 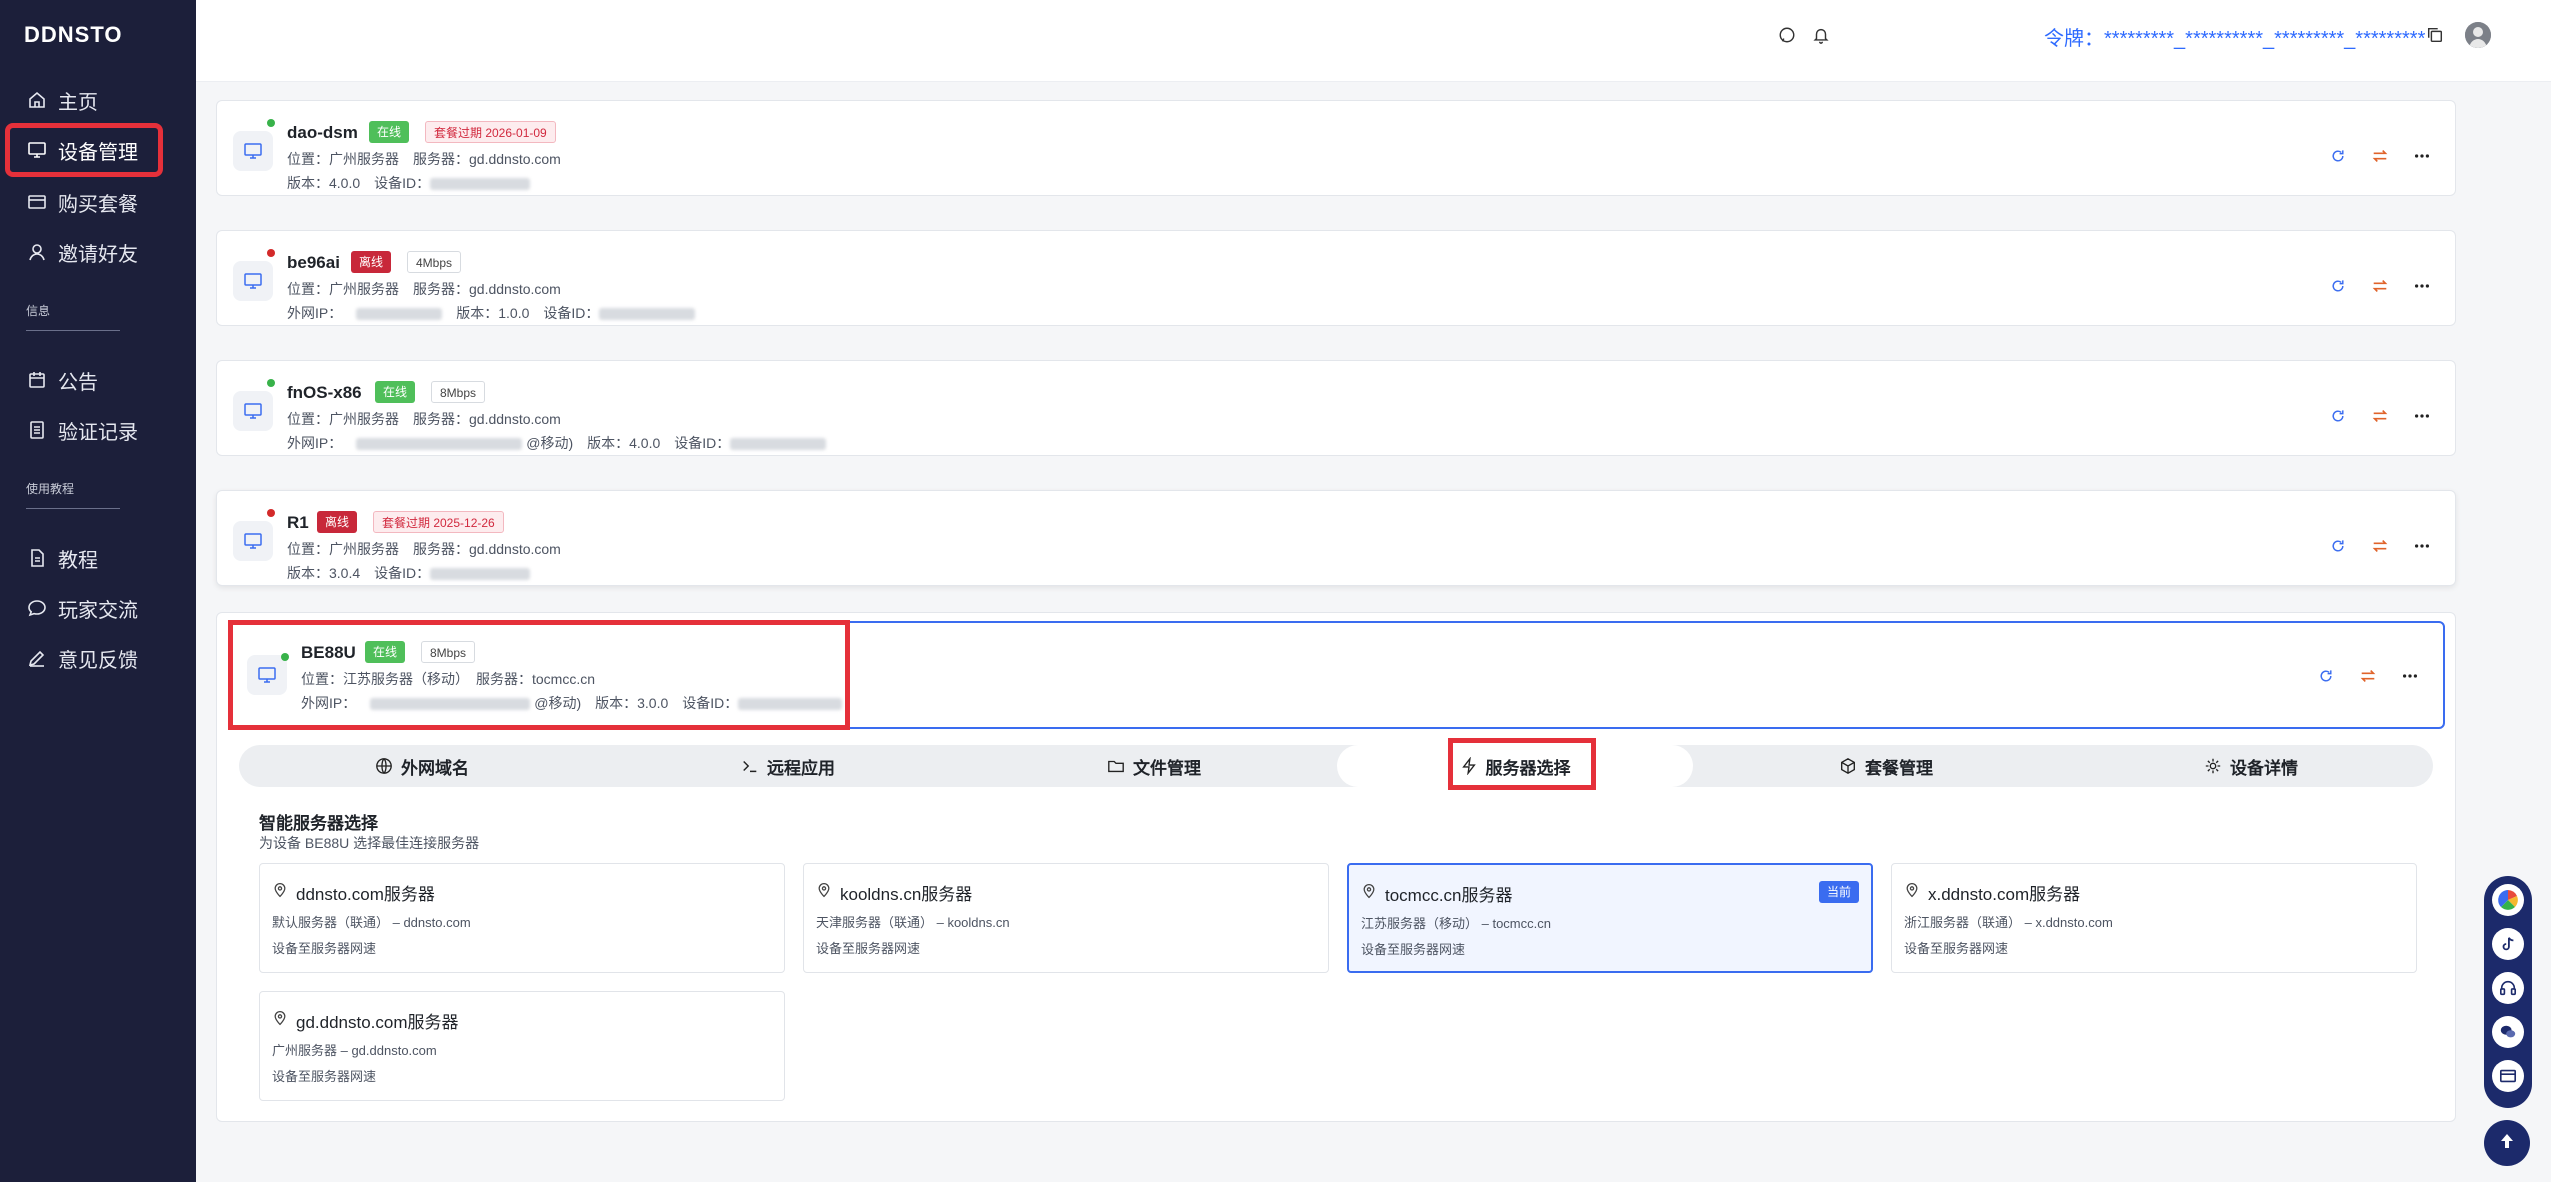 What do you see at coordinates (2264, 768) in the screenshot?
I see `tab-label: 设备详情` at bounding box center [2264, 768].